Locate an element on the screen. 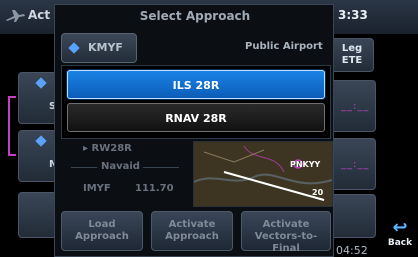 This screenshot has height=257, width=418. dialog-title: Select Approach is located at coordinates (195, 16).